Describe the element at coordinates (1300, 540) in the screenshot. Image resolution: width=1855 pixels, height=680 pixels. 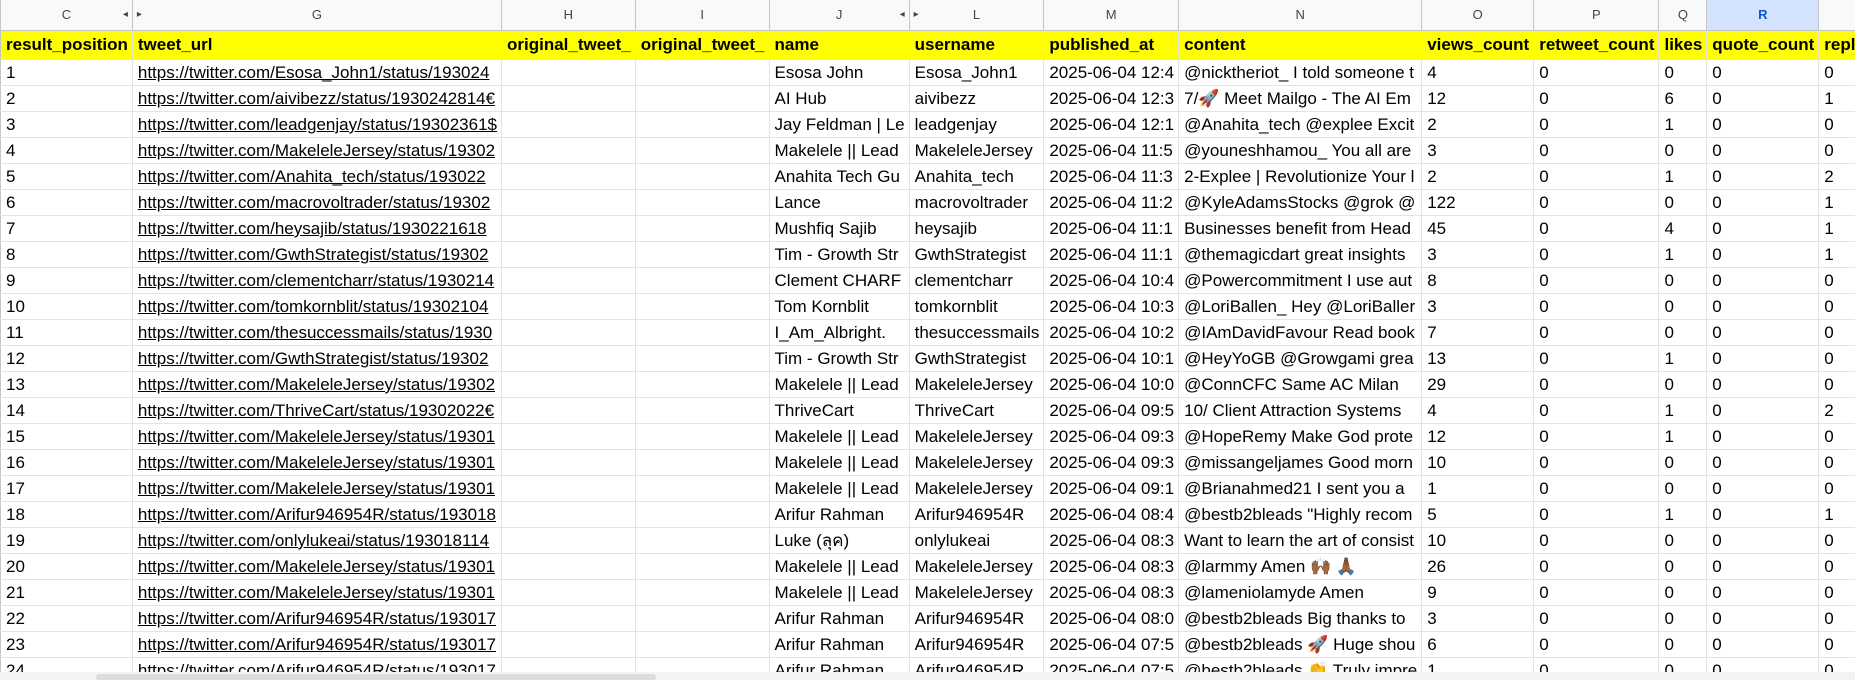
I see `cell-content: Want to learn the art of consist` at that location.